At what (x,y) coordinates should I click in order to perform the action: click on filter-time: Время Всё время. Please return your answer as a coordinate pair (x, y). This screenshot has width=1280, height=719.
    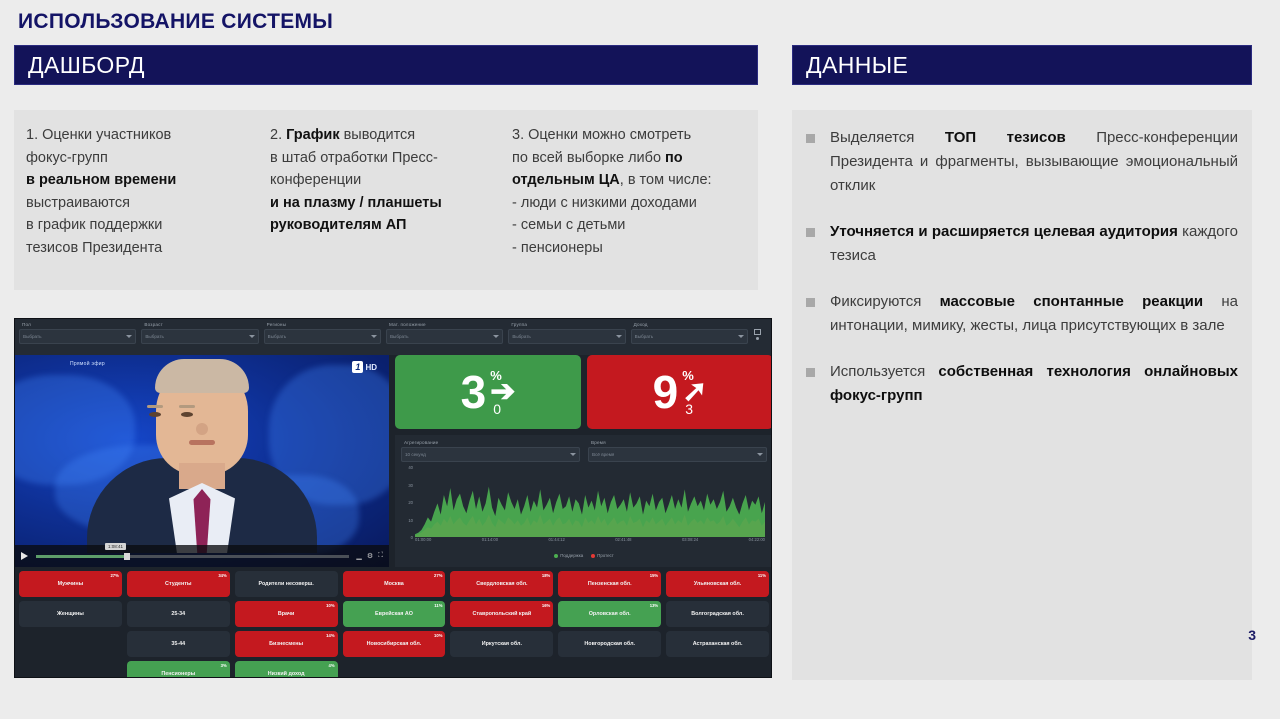
    Looking at the image, I should click on (677, 450).